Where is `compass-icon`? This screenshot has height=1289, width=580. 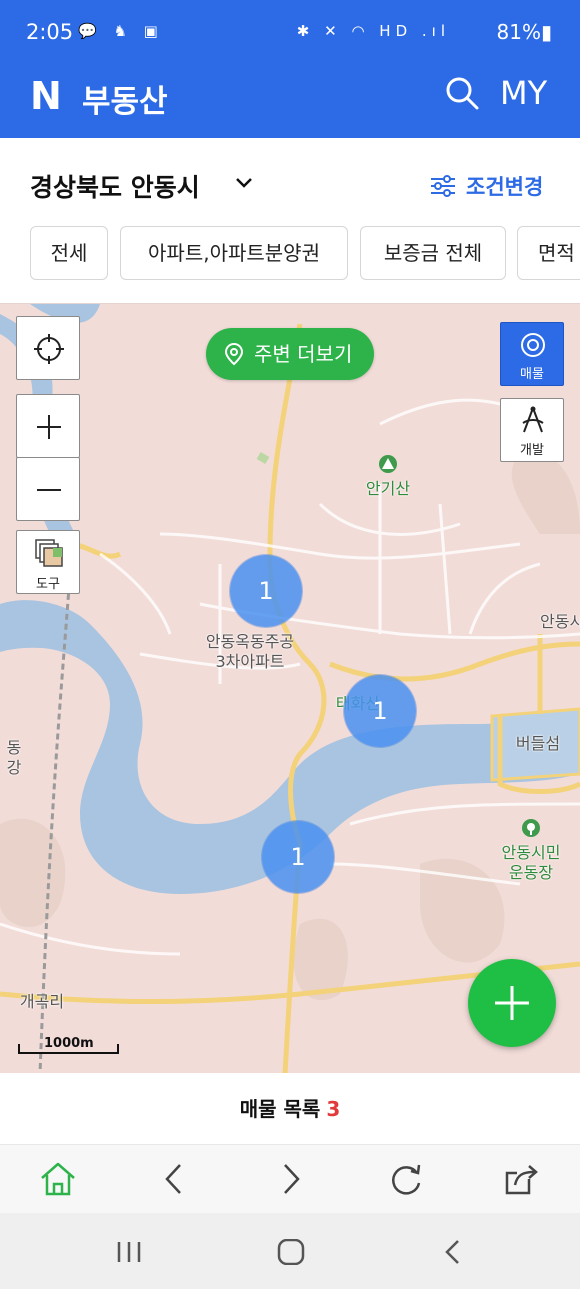
compass-icon is located at coordinates (533, 419).